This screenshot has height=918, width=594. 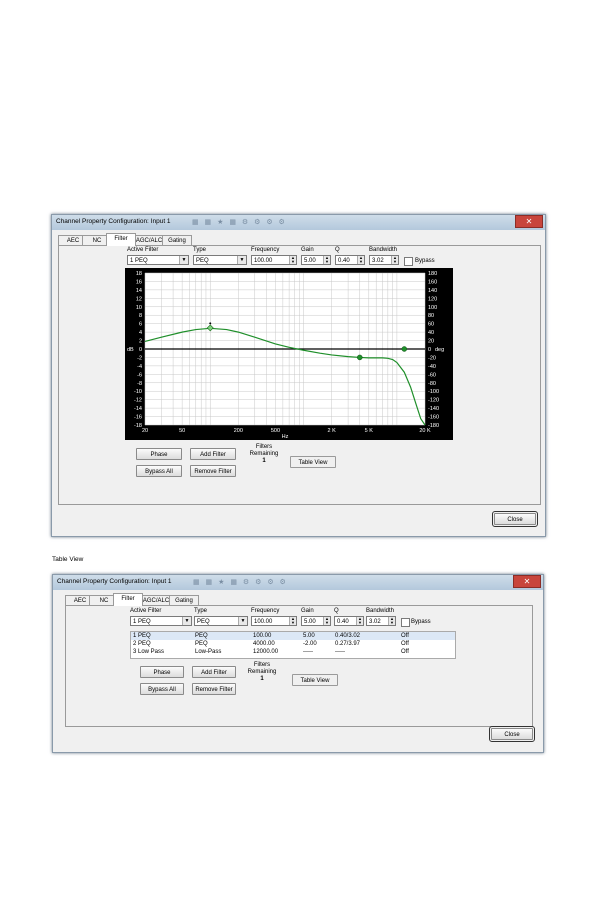 What do you see at coordinates (200, 250) in the screenshot?
I see `type-label: Type` at bounding box center [200, 250].